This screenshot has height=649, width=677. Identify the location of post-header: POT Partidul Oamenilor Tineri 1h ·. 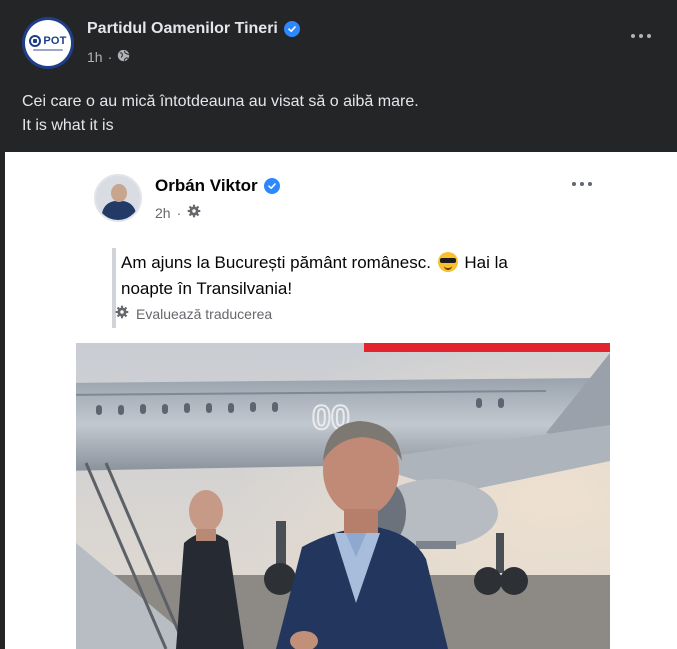
(338, 40).